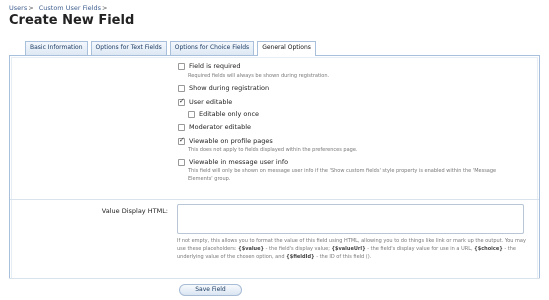 This screenshot has width=549, height=300. What do you see at coordinates (72, 20) in the screenshot?
I see `page-title: Create New Field` at bounding box center [72, 20].